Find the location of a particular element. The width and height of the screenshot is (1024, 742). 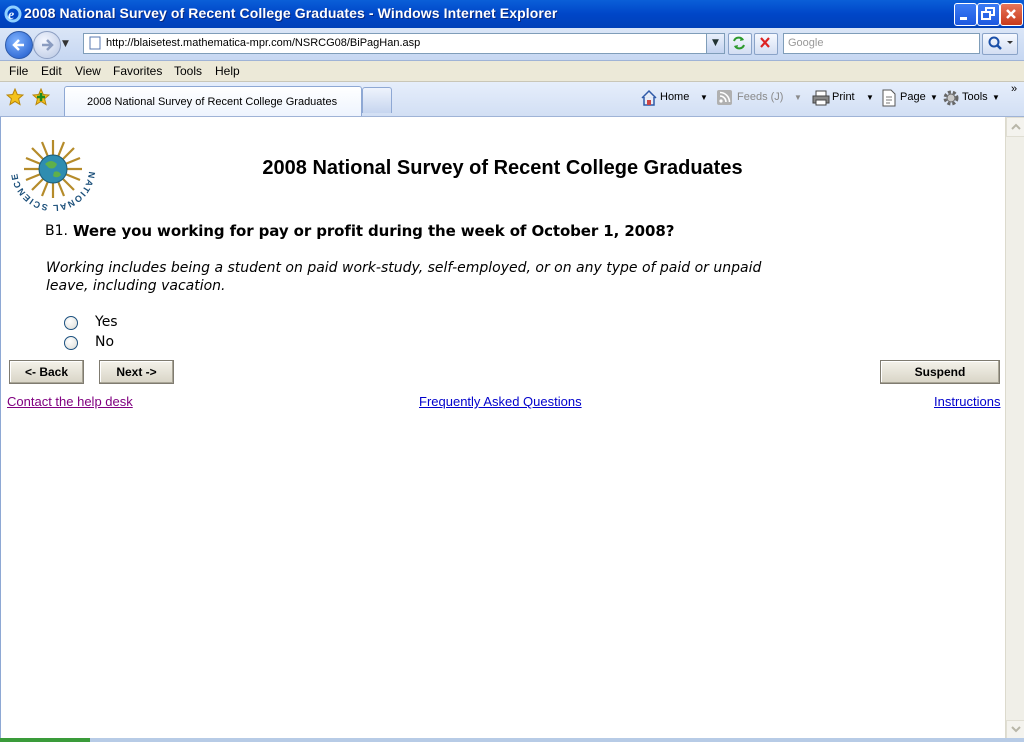

printer-icon is located at coordinates (821, 98).